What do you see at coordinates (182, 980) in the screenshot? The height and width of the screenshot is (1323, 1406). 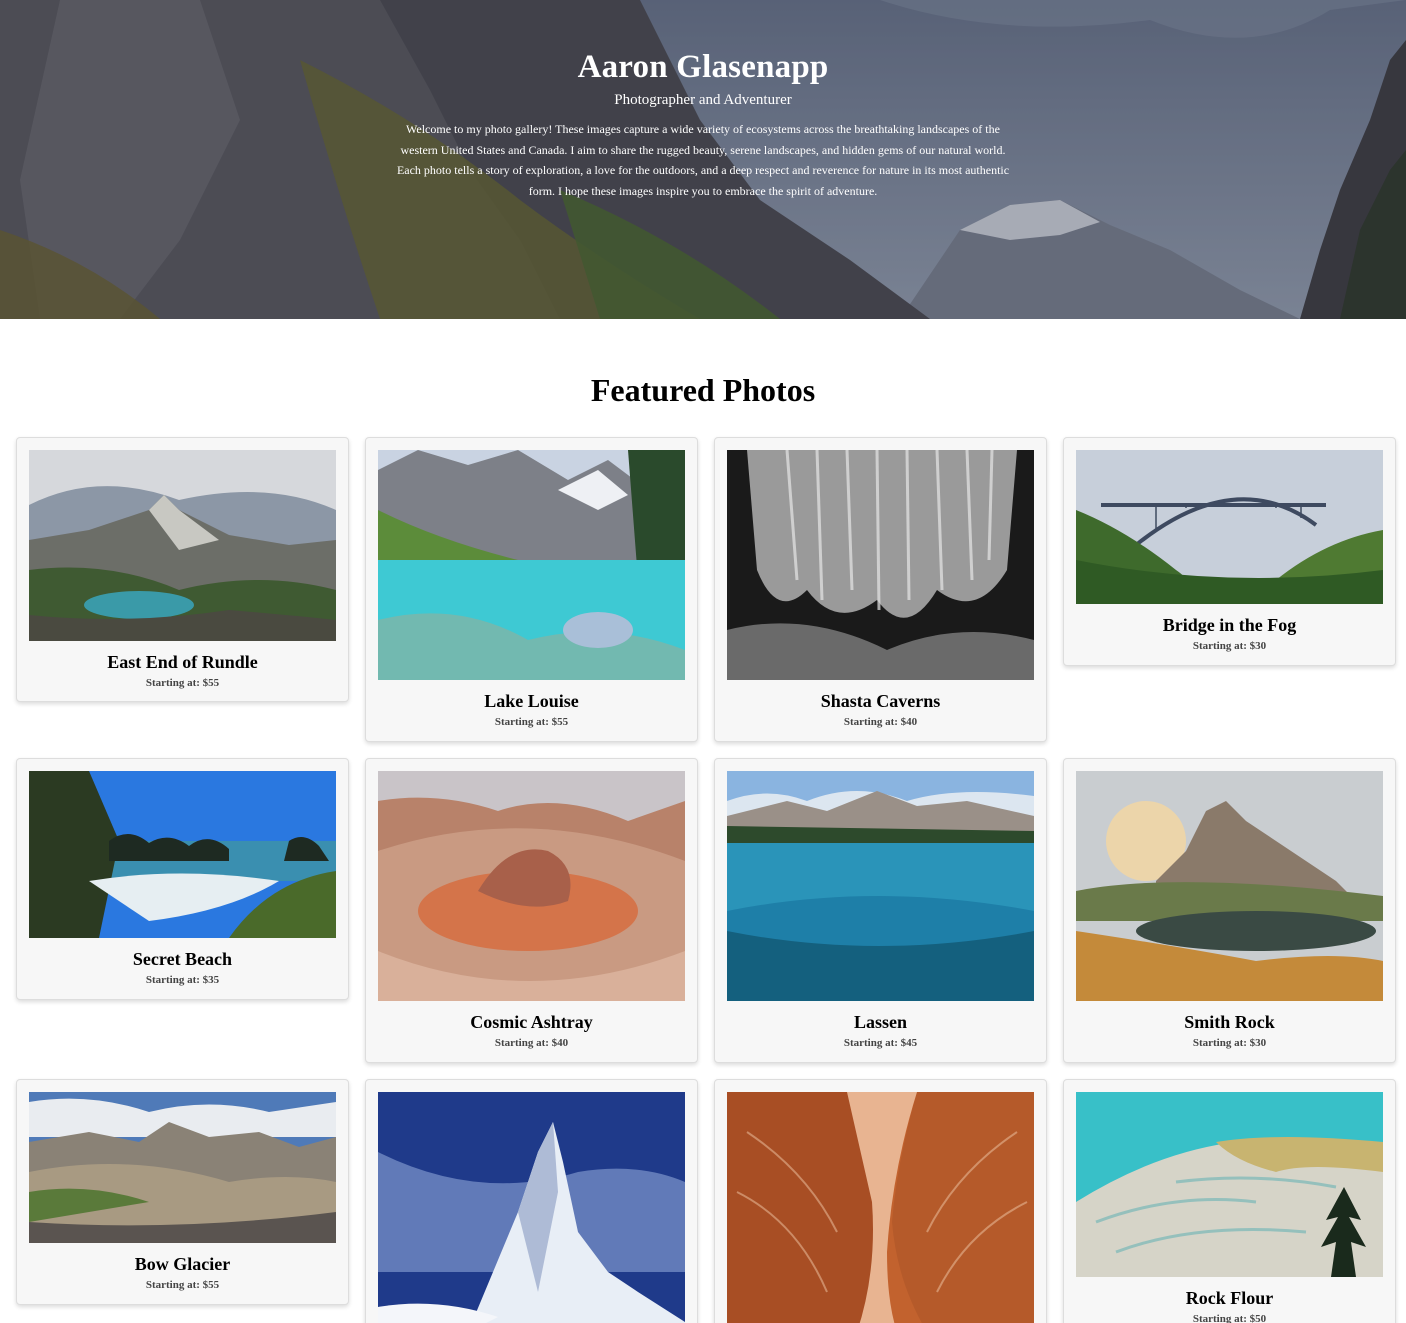 I see `photo-price: Starting at: $35` at bounding box center [182, 980].